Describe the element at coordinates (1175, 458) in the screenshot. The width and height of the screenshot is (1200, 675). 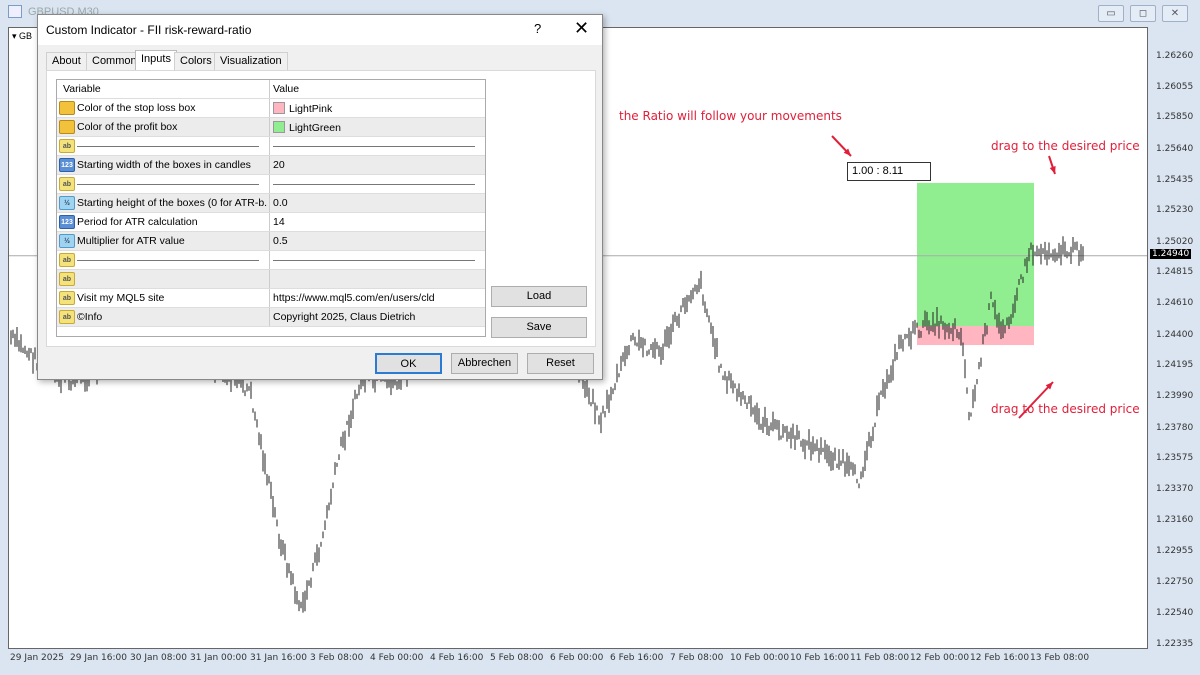
I see `price-tick: 1.23575` at that location.